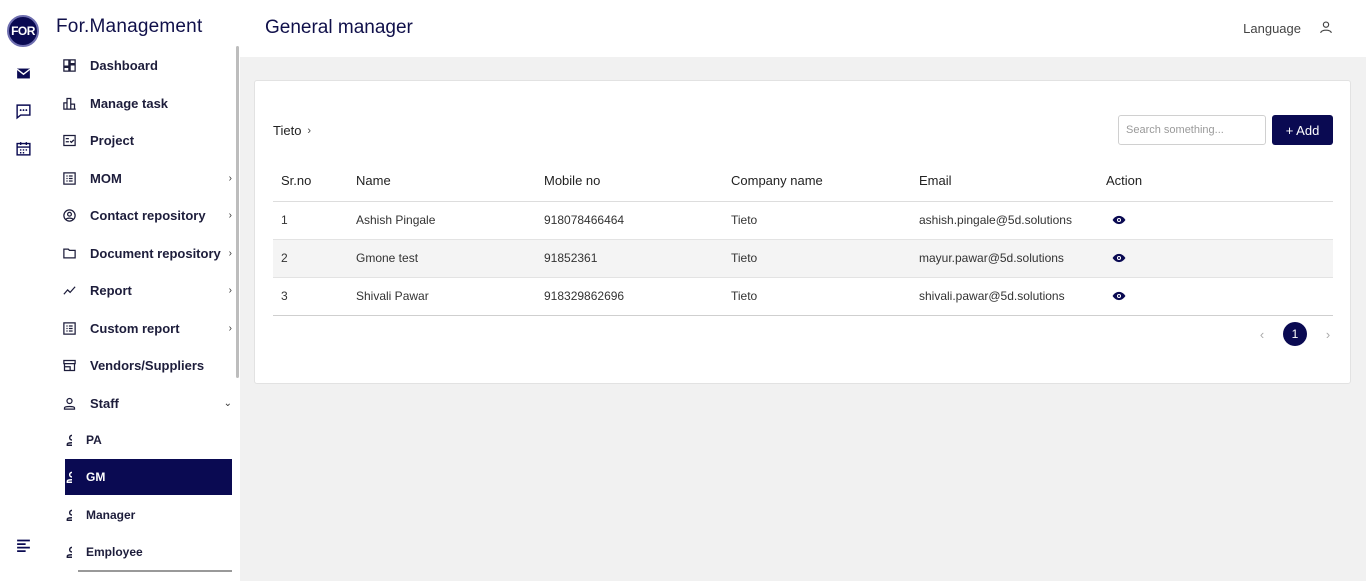 The height and width of the screenshot is (581, 1366). Describe the element at coordinates (442, 258) in the screenshot. I see `cell-name: Gmone test` at that location.